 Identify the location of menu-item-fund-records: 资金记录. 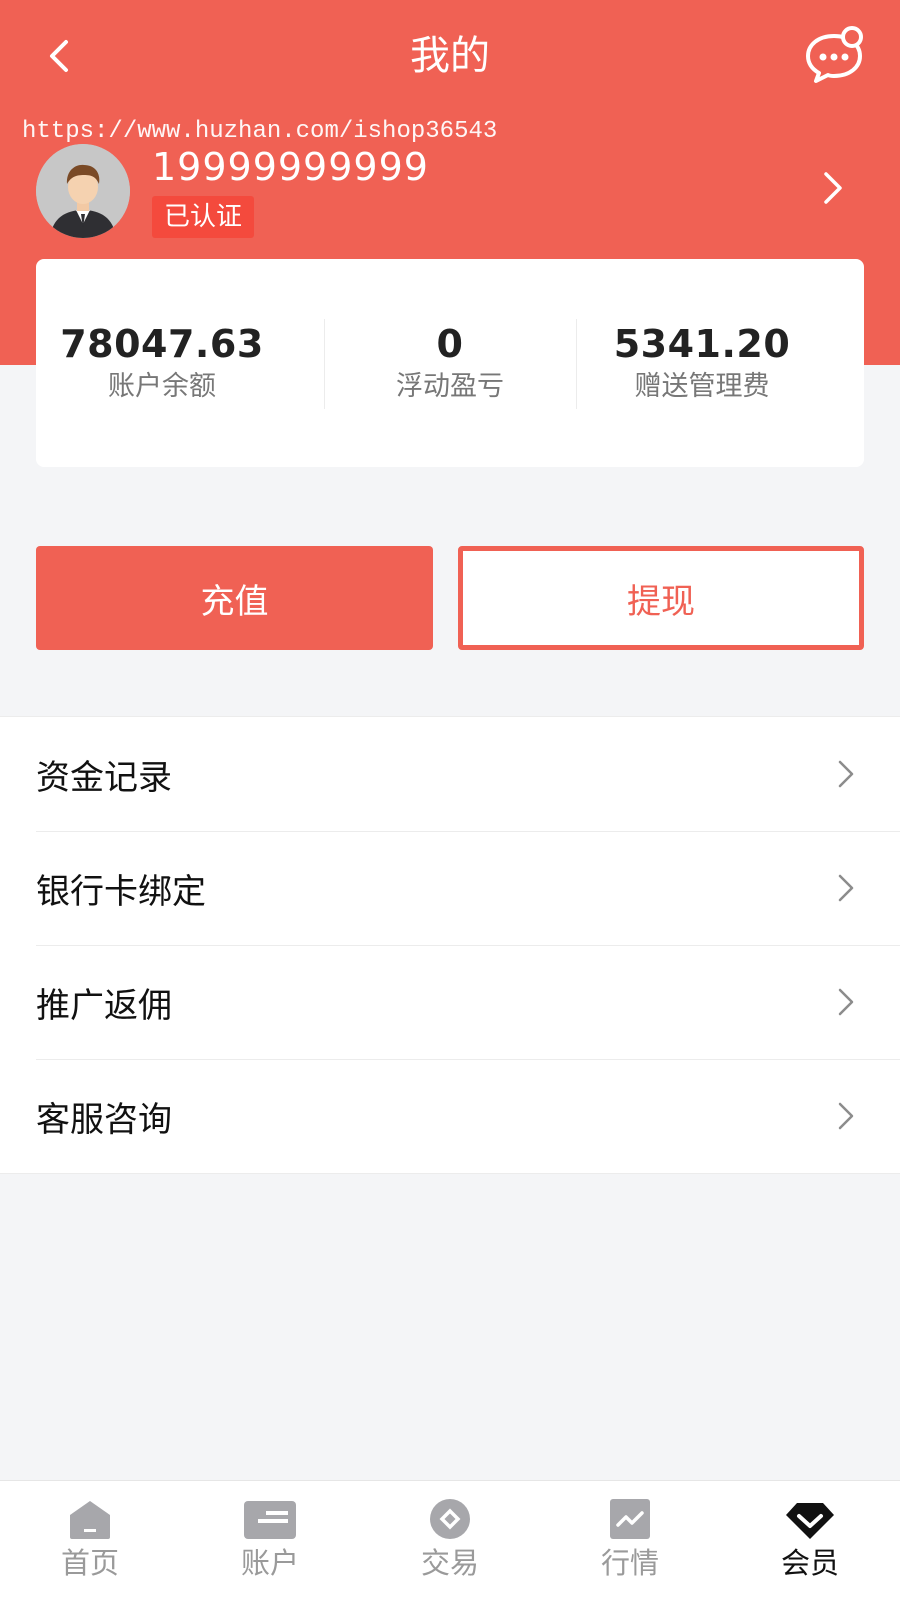
(450, 774).